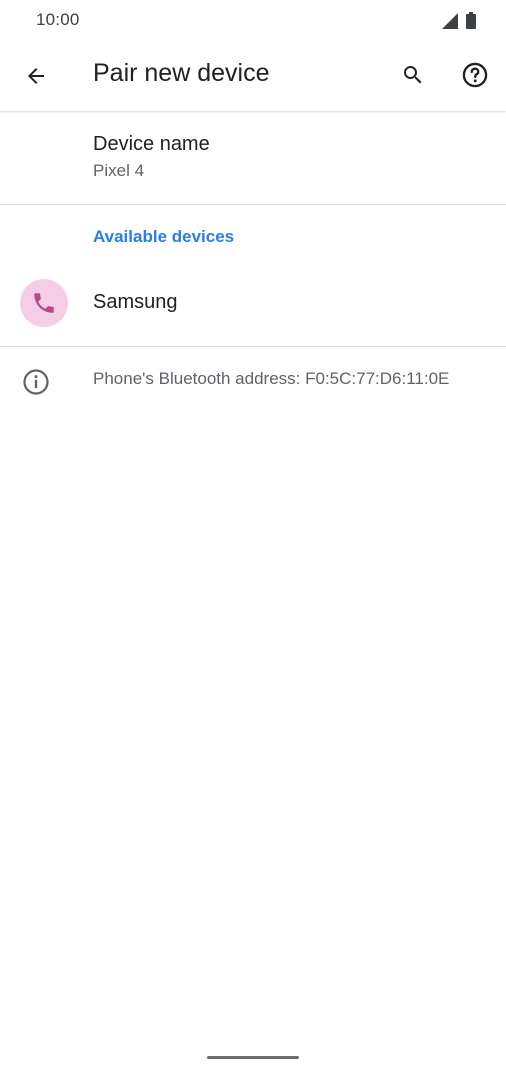  Describe the element at coordinates (459, 20) in the screenshot. I see `status-icons` at that location.